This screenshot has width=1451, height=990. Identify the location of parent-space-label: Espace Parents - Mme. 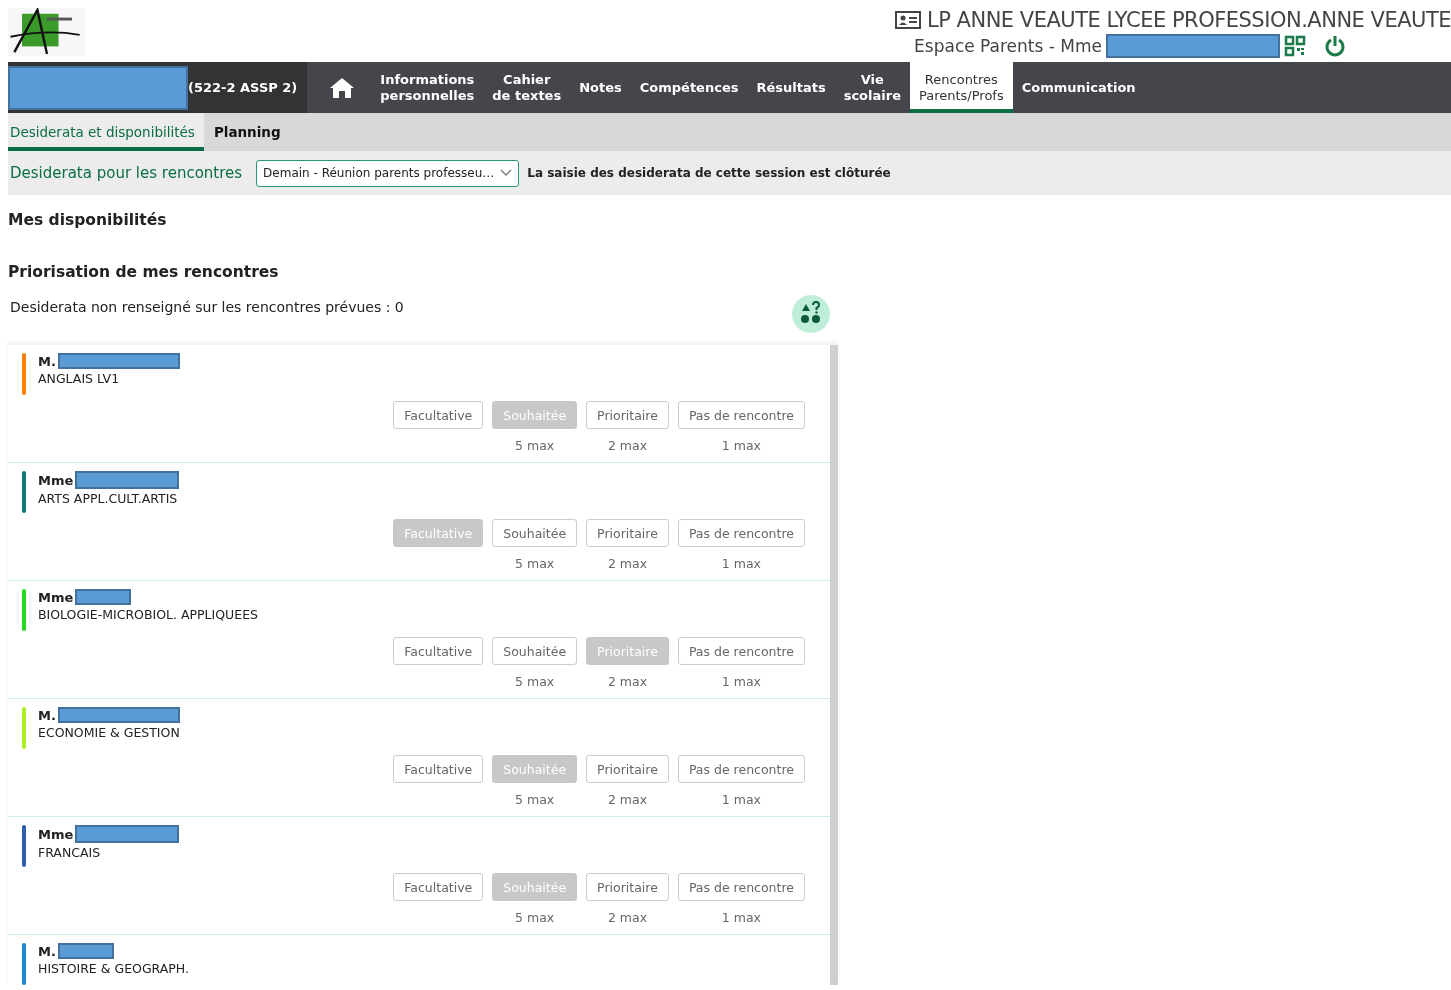
(1008, 46).